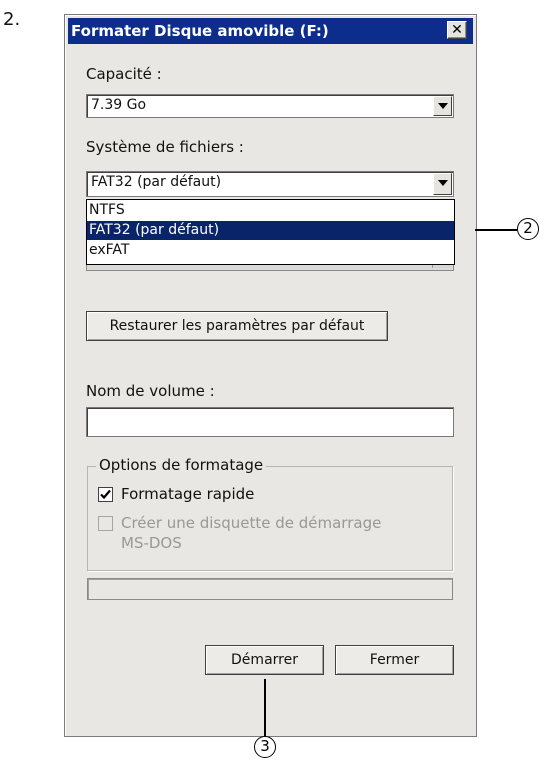  I want to click on dropdown-option-ntfs: NTFS, so click(270, 210).